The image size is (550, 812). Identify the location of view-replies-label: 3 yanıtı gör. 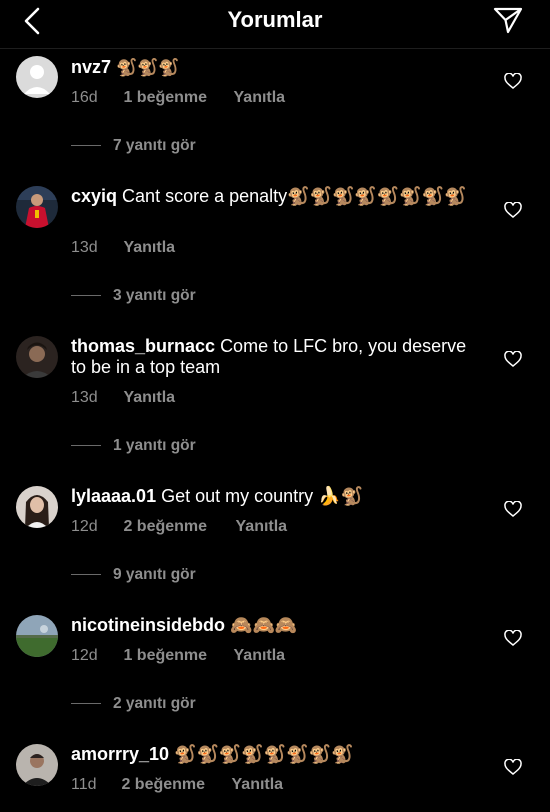
(154, 295).